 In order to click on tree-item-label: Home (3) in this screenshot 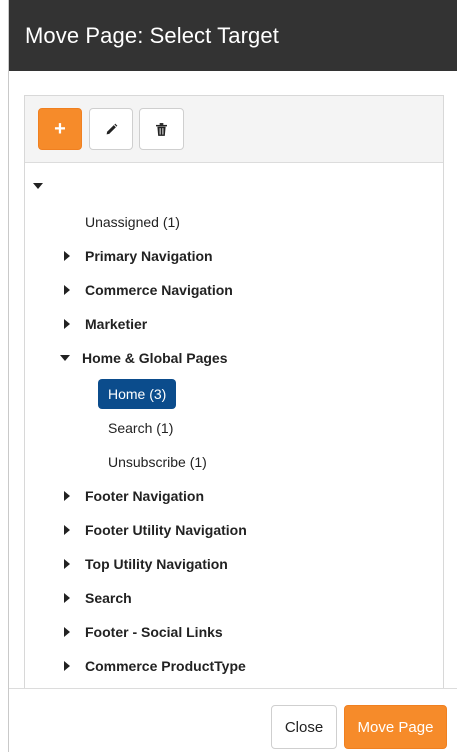, I will do `click(137, 394)`.